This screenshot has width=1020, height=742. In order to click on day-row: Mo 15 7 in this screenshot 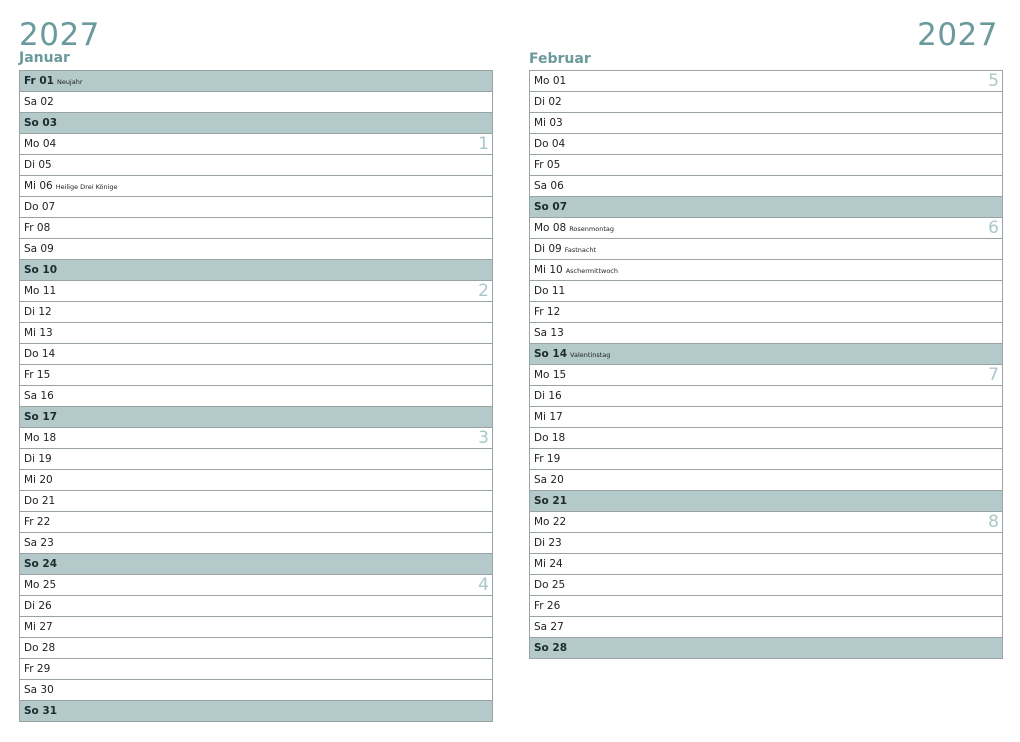, I will do `click(766, 375)`.